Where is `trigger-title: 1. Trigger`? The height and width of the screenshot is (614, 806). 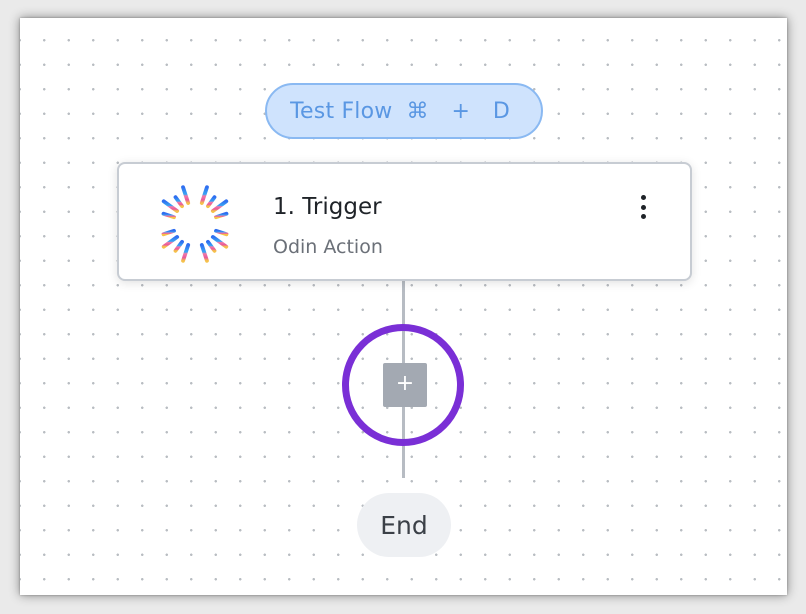
trigger-title: 1. Trigger is located at coordinates (327, 207).